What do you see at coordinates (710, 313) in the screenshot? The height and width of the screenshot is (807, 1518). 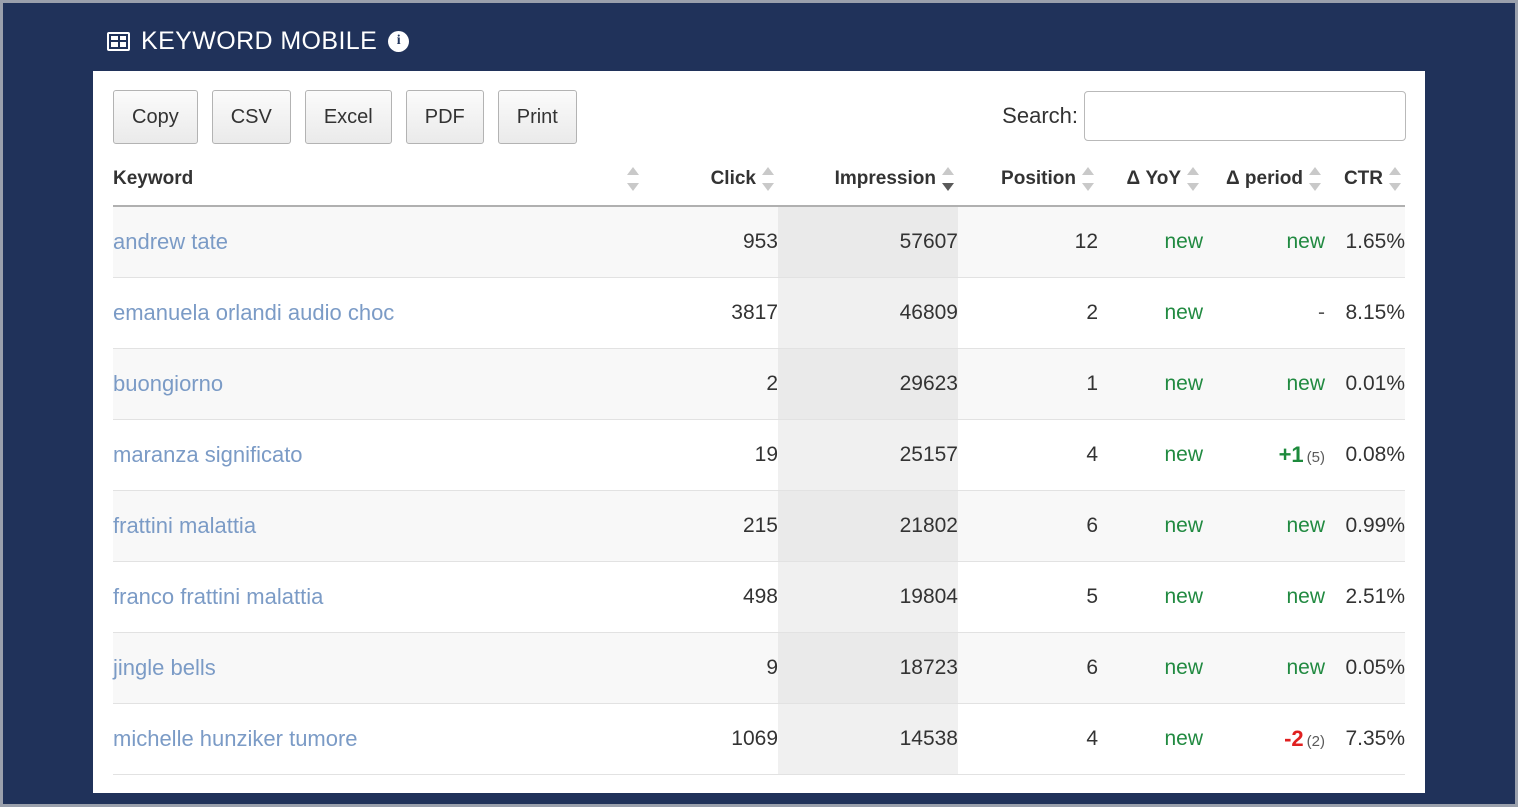 I see `cell-click: 3817` at bounding box center [710, 313].